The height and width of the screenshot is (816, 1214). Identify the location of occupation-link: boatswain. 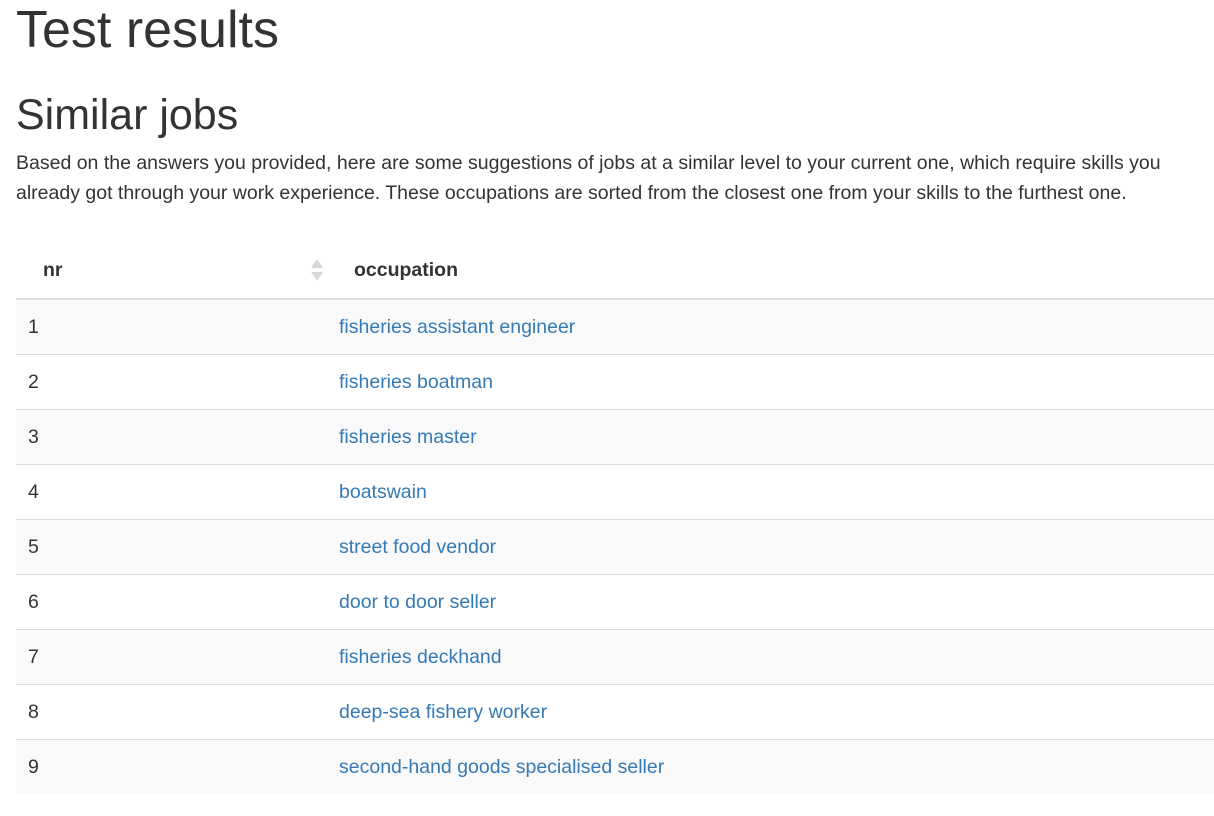
(383, 492).